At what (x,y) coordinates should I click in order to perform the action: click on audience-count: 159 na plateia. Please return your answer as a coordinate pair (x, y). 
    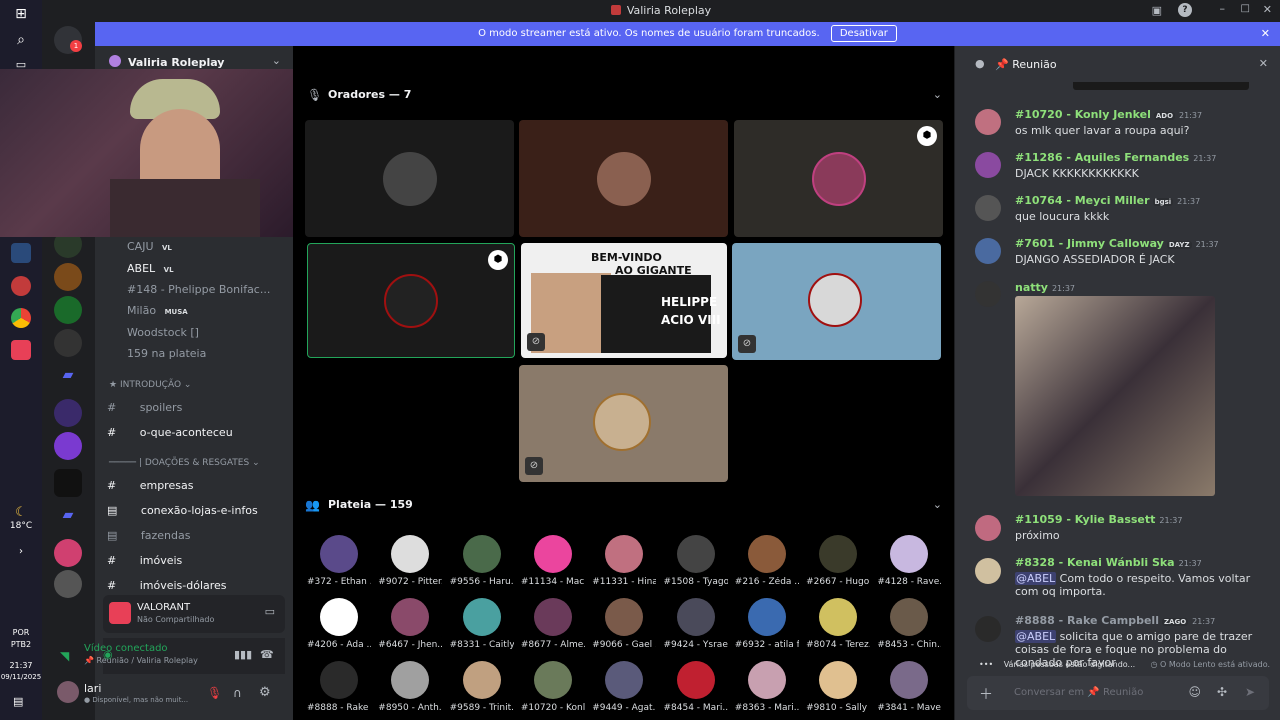
    Looking at the image, I should click on (166, 353).